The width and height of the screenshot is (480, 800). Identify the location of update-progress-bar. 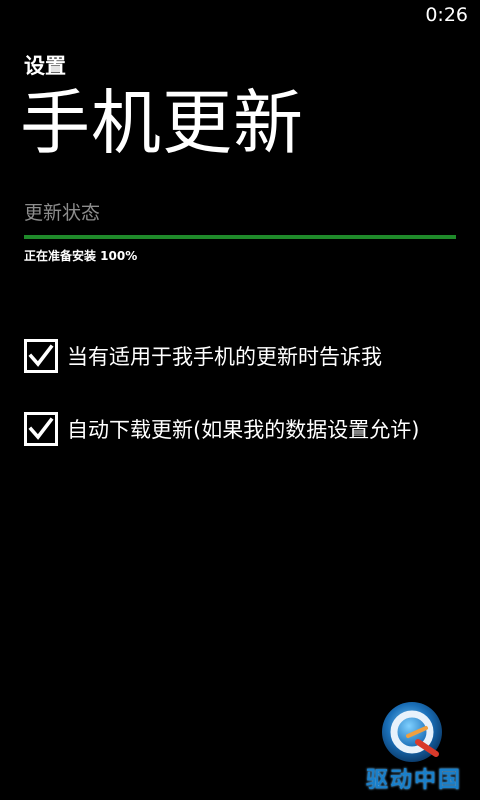
(240, 237).